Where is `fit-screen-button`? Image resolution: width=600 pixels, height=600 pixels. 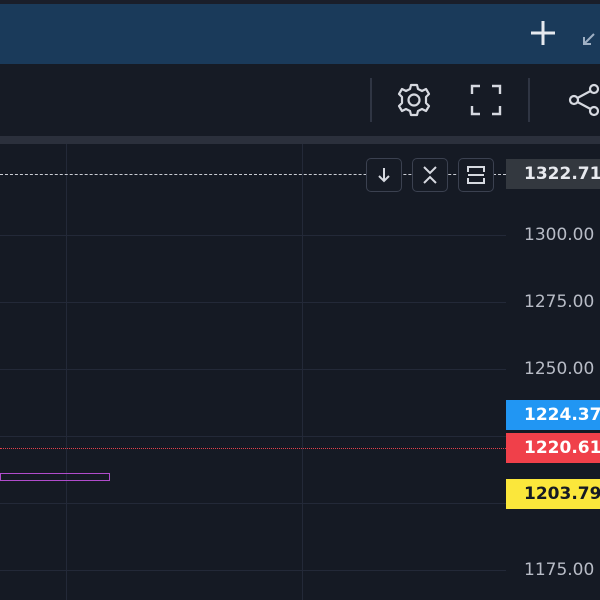
fit-screen-button is located at coordinates (476, 175).